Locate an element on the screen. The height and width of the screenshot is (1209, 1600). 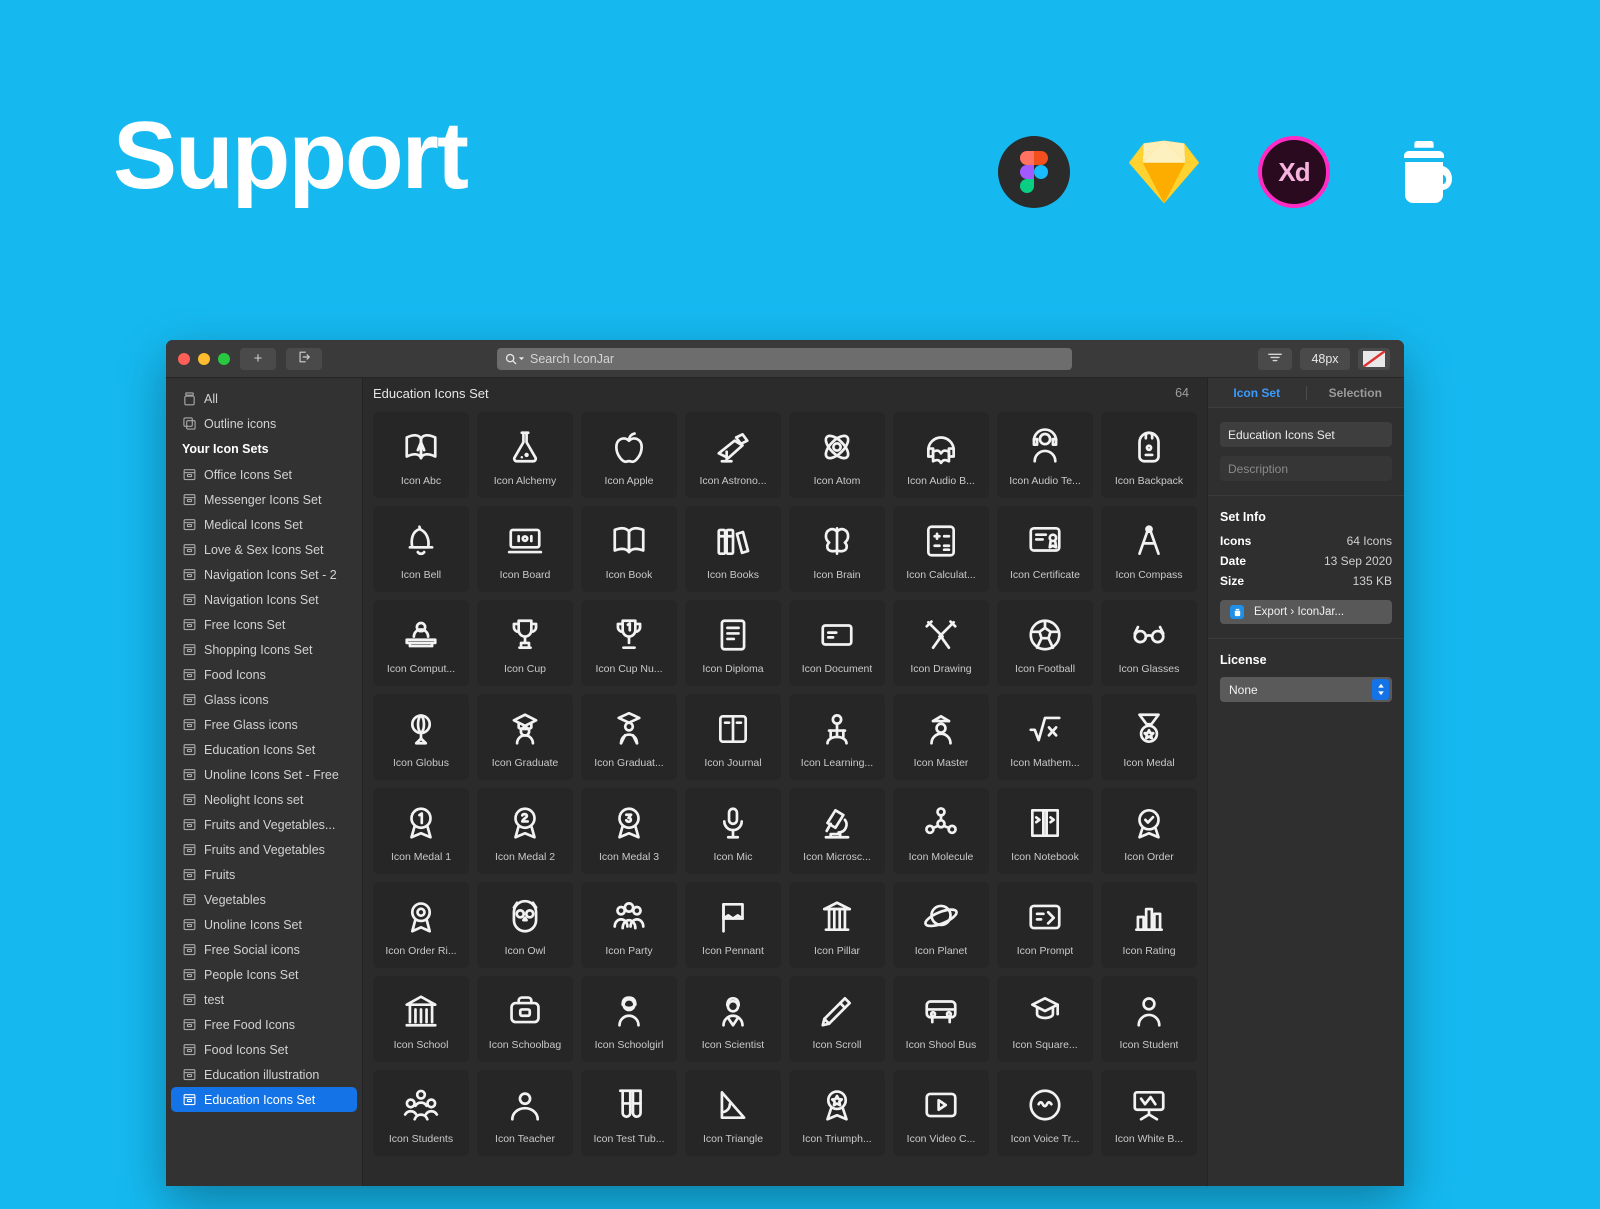
icon-cell: Icon Students is located at coordinates (421, 1113).